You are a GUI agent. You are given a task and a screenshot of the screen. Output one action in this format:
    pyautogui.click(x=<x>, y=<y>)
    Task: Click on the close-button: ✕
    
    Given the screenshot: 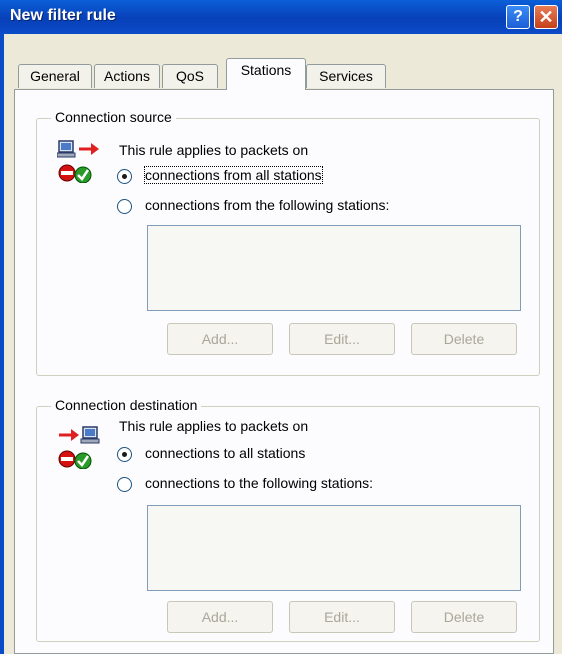 What is the action you would take?
    pyautogui.click(x=546, y=17)
    